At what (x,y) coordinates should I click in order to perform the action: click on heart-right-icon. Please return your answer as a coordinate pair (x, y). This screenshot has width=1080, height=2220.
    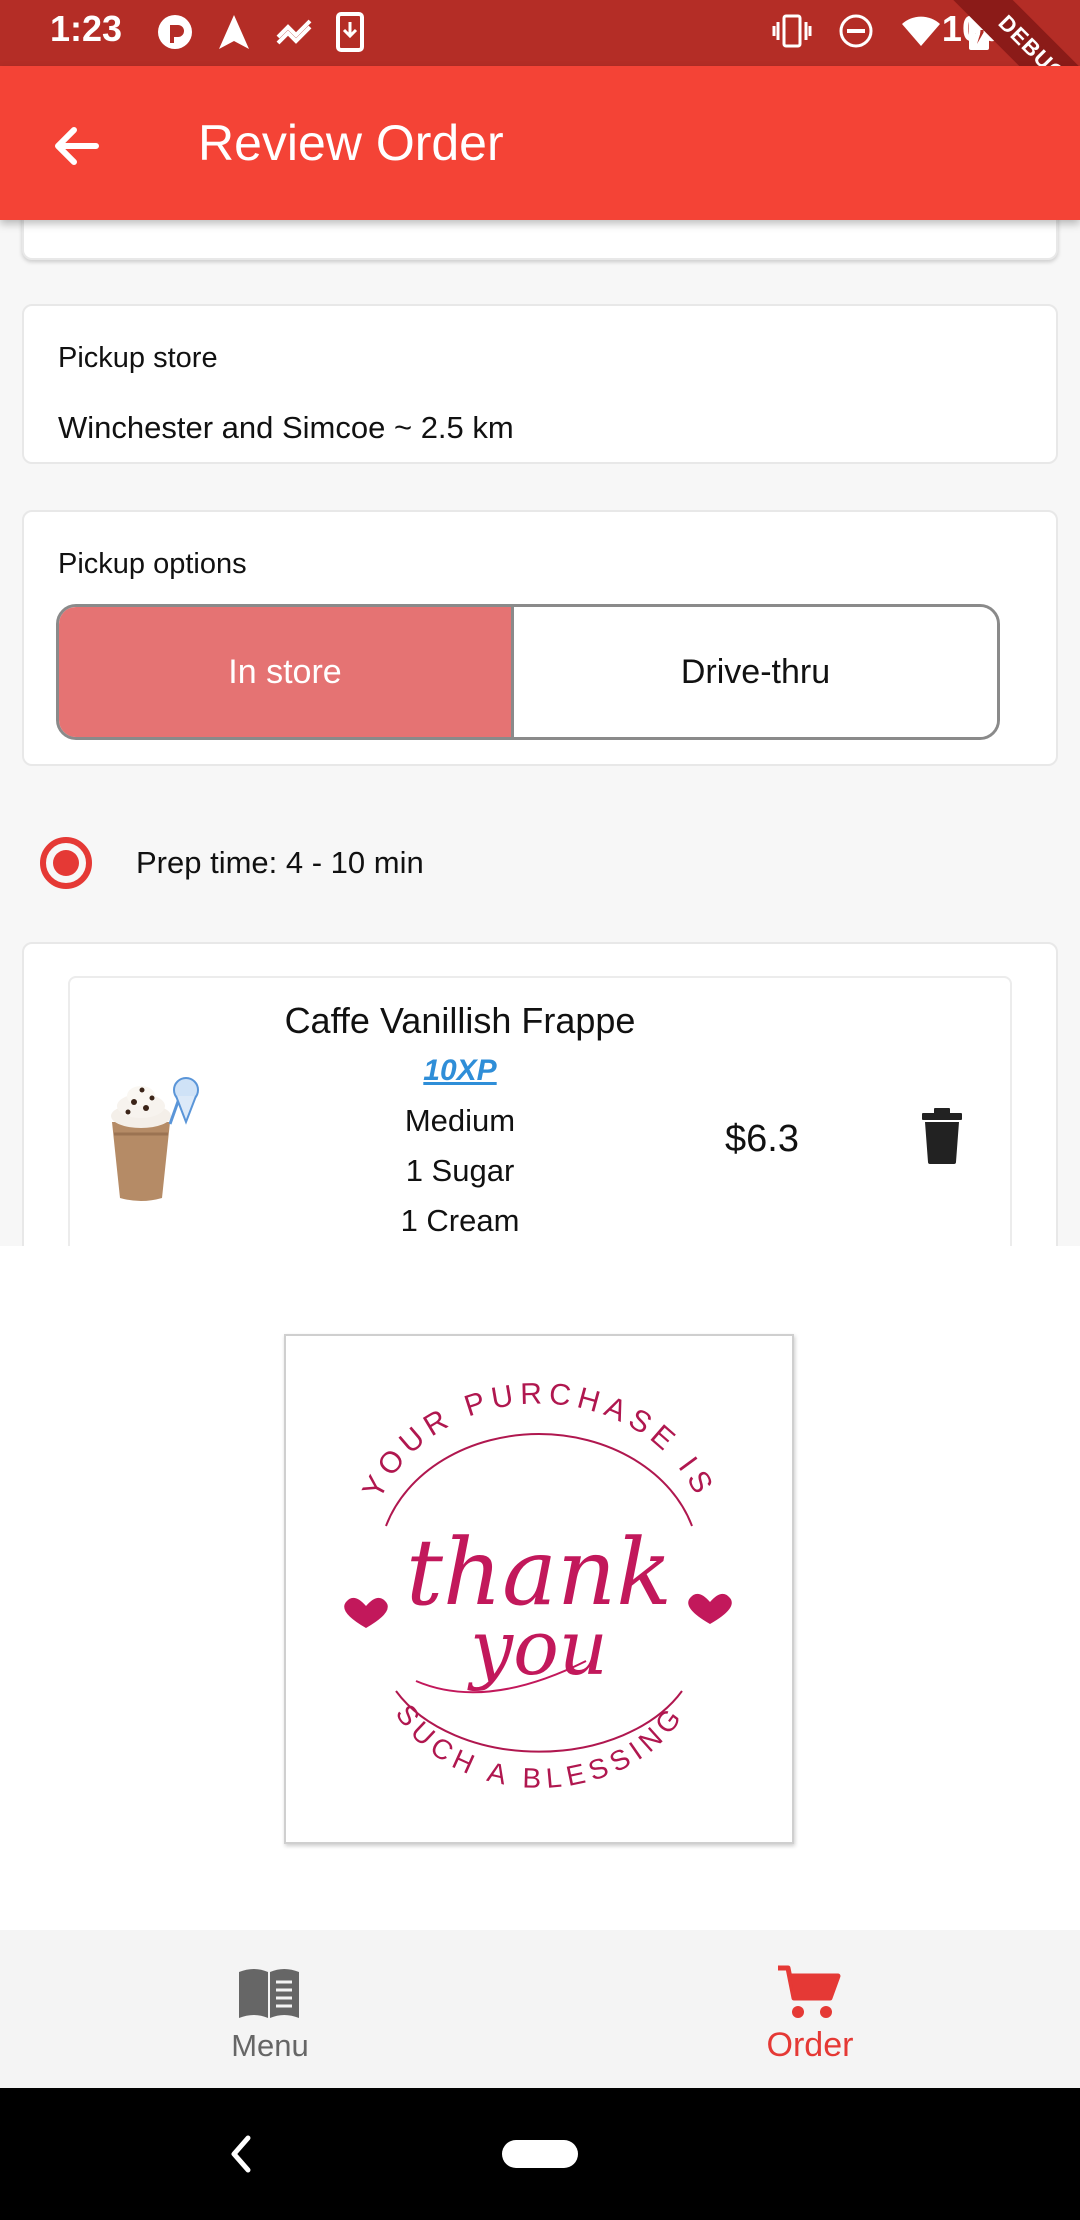
    Looking at the image, I should click on (710, 1608).